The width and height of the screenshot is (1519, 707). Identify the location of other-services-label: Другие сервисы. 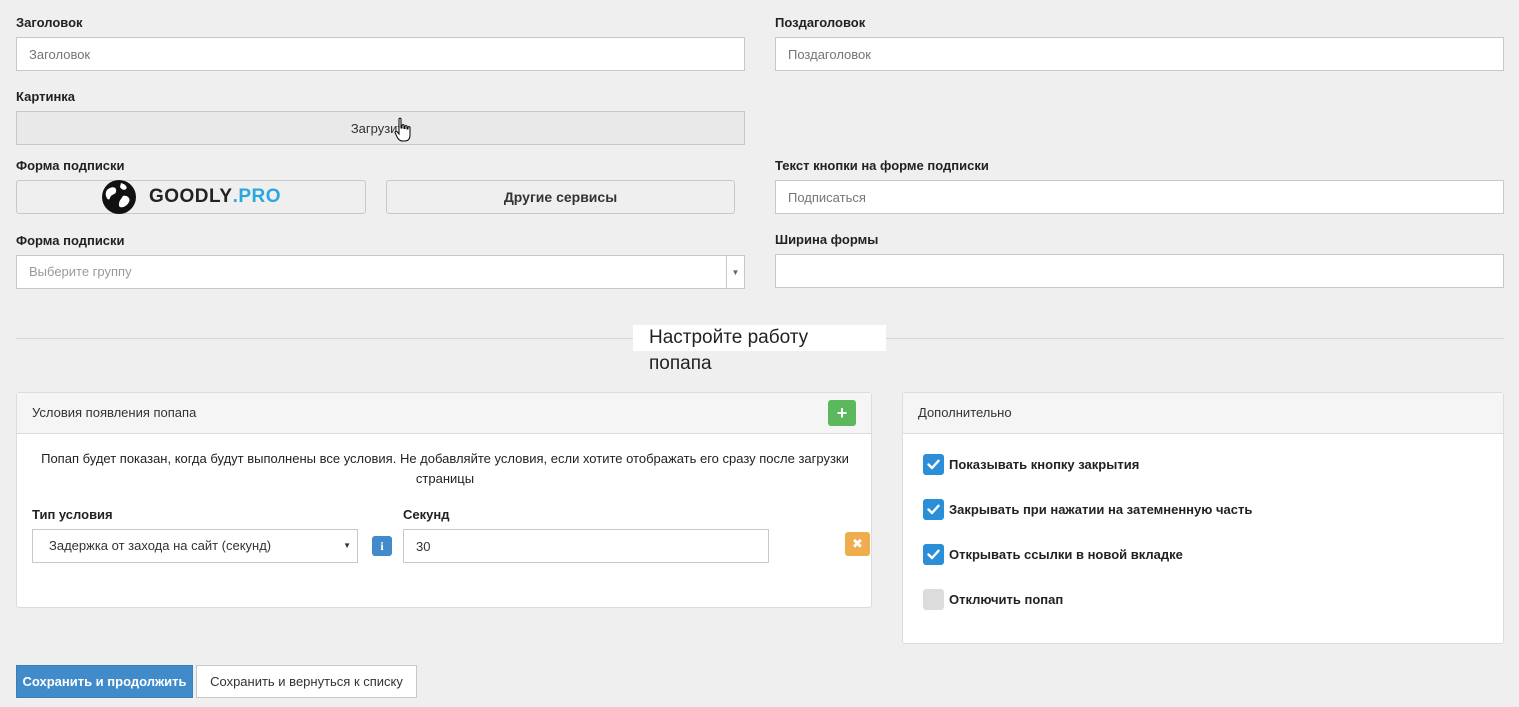
(560, 197).